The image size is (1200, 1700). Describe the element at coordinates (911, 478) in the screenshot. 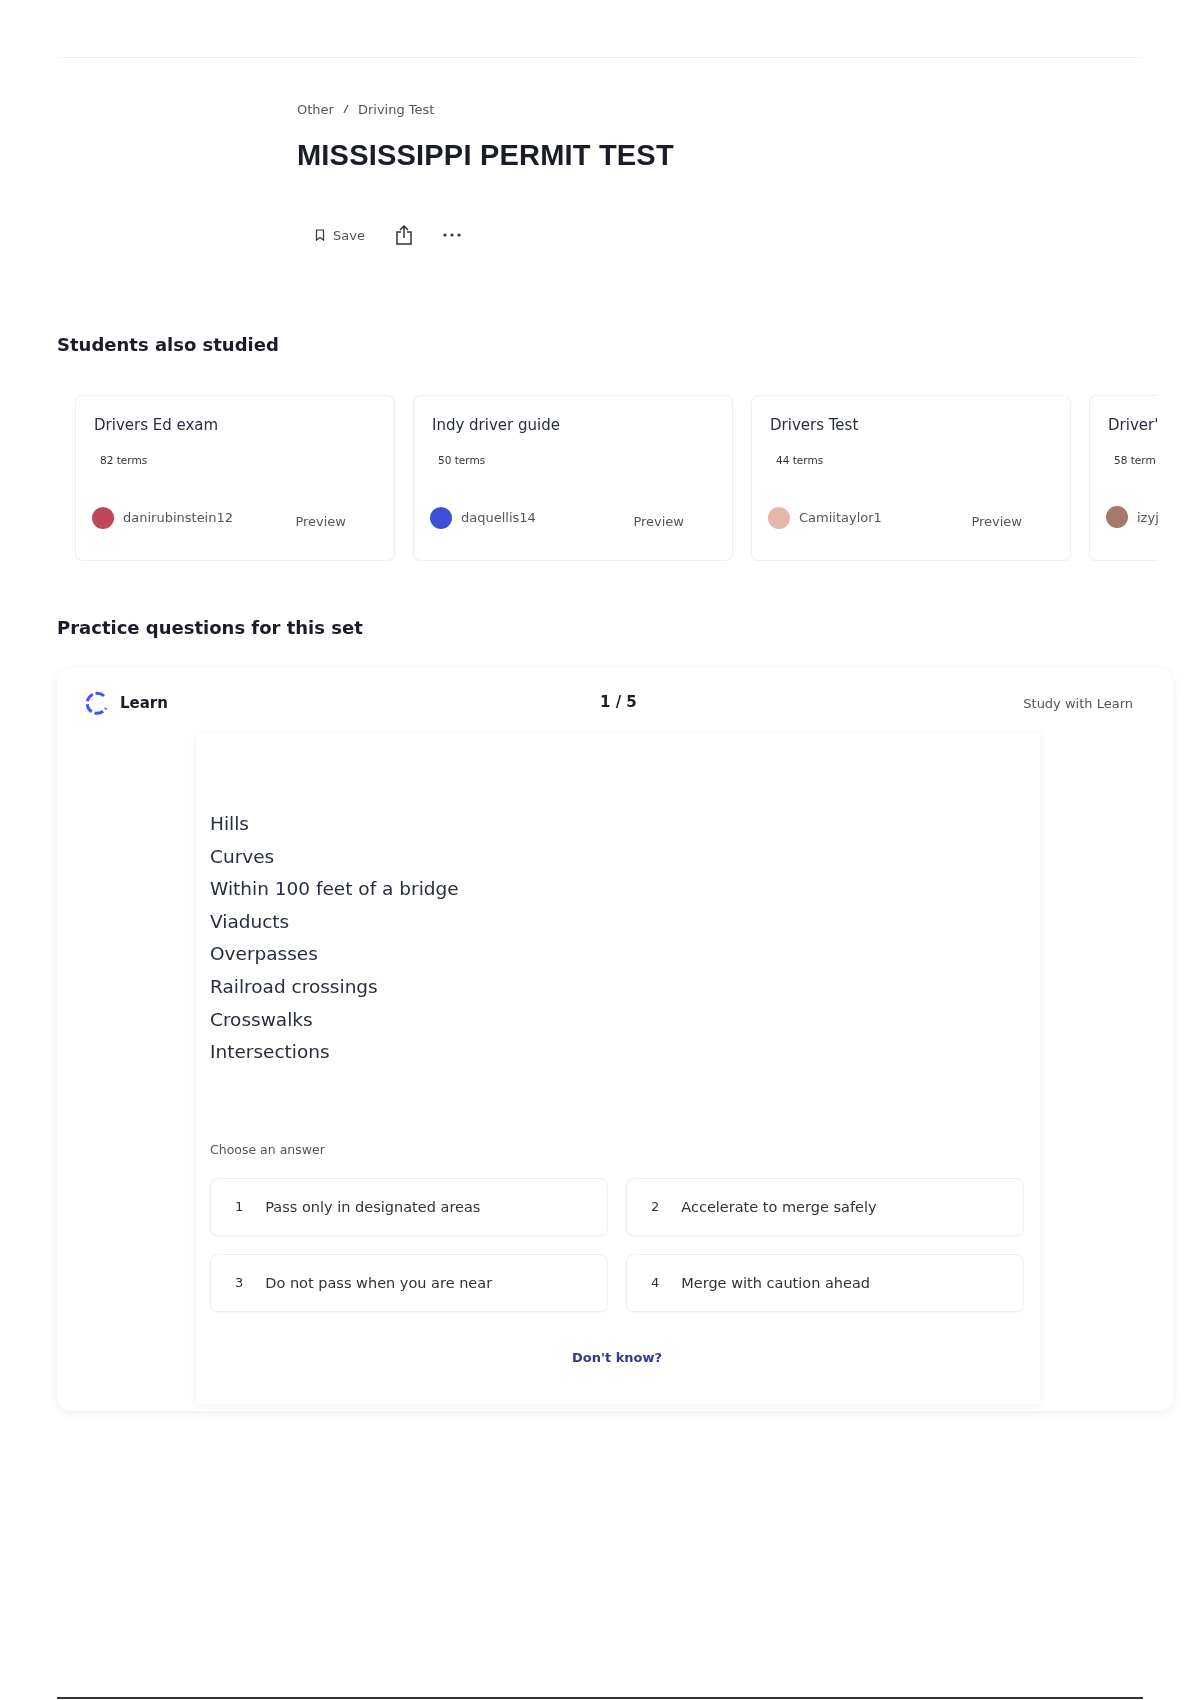

I see `study-set-card: Drivers Test 44 terms Camiitaylor1 Preview` at that location.